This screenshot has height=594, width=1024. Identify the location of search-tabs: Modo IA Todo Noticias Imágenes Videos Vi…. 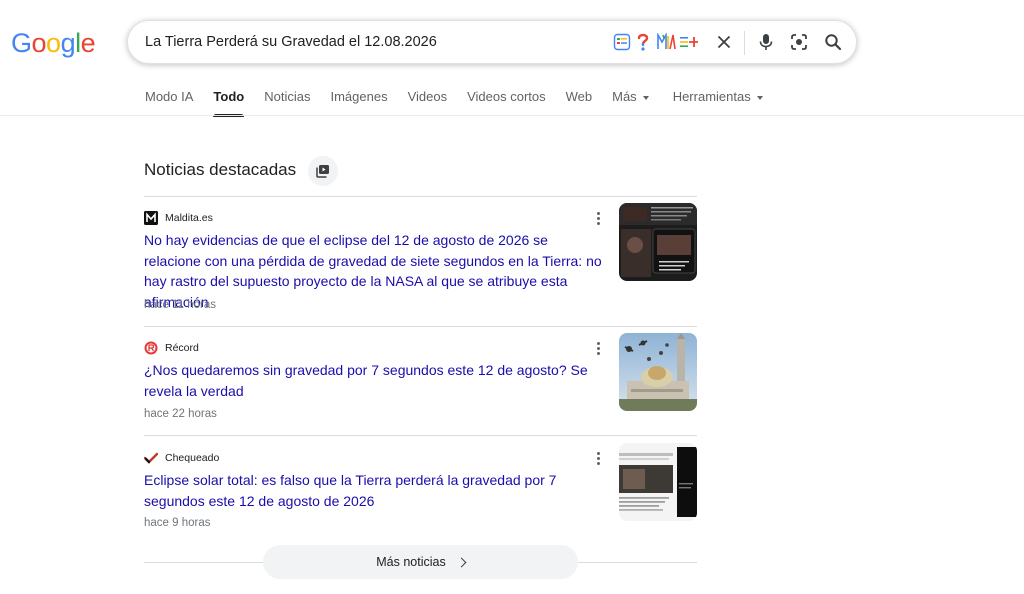
(464, 98).